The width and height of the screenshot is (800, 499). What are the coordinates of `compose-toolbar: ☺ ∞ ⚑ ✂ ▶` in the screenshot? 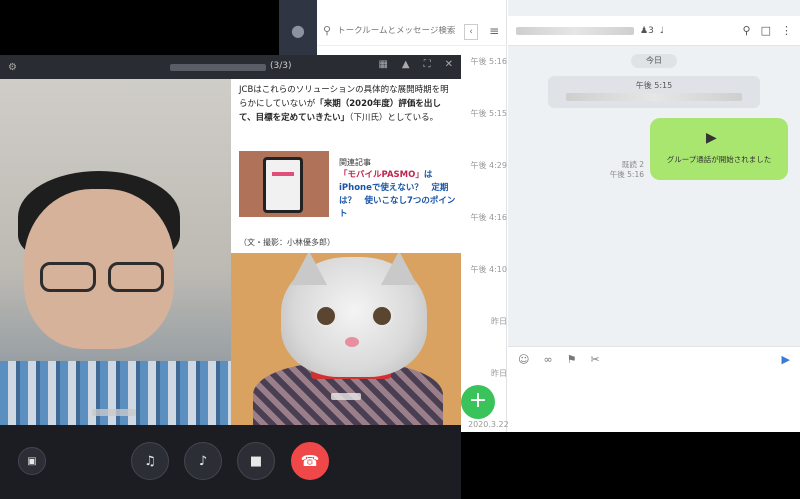 It's located at (654, 359).